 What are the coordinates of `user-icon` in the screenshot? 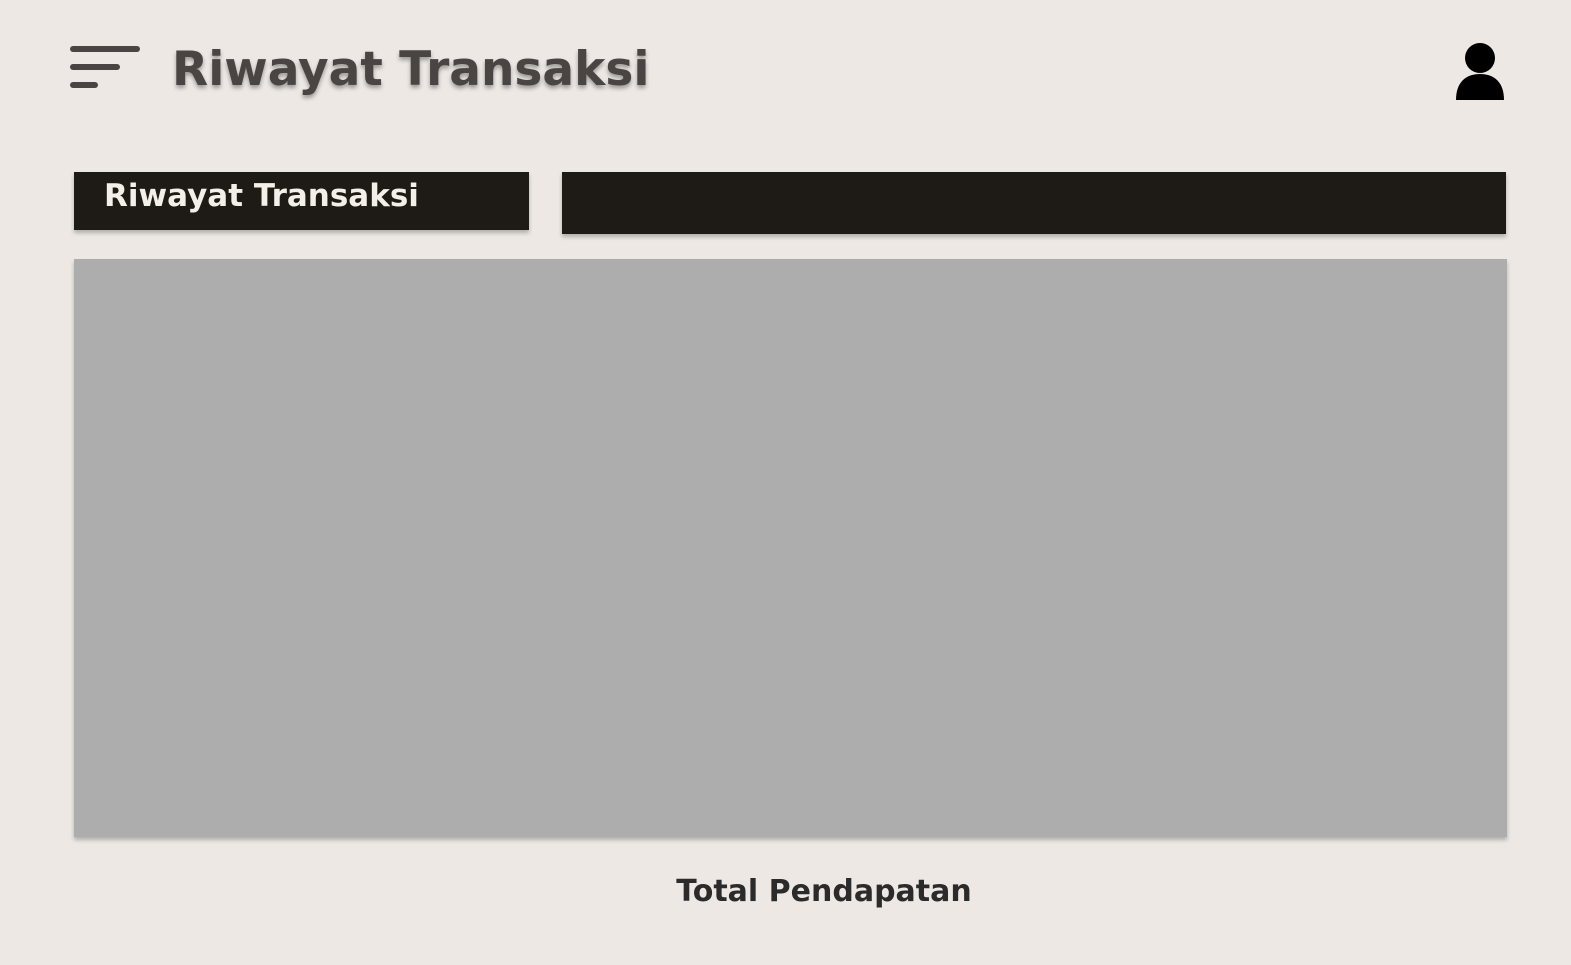 It's located at (1480, 71).